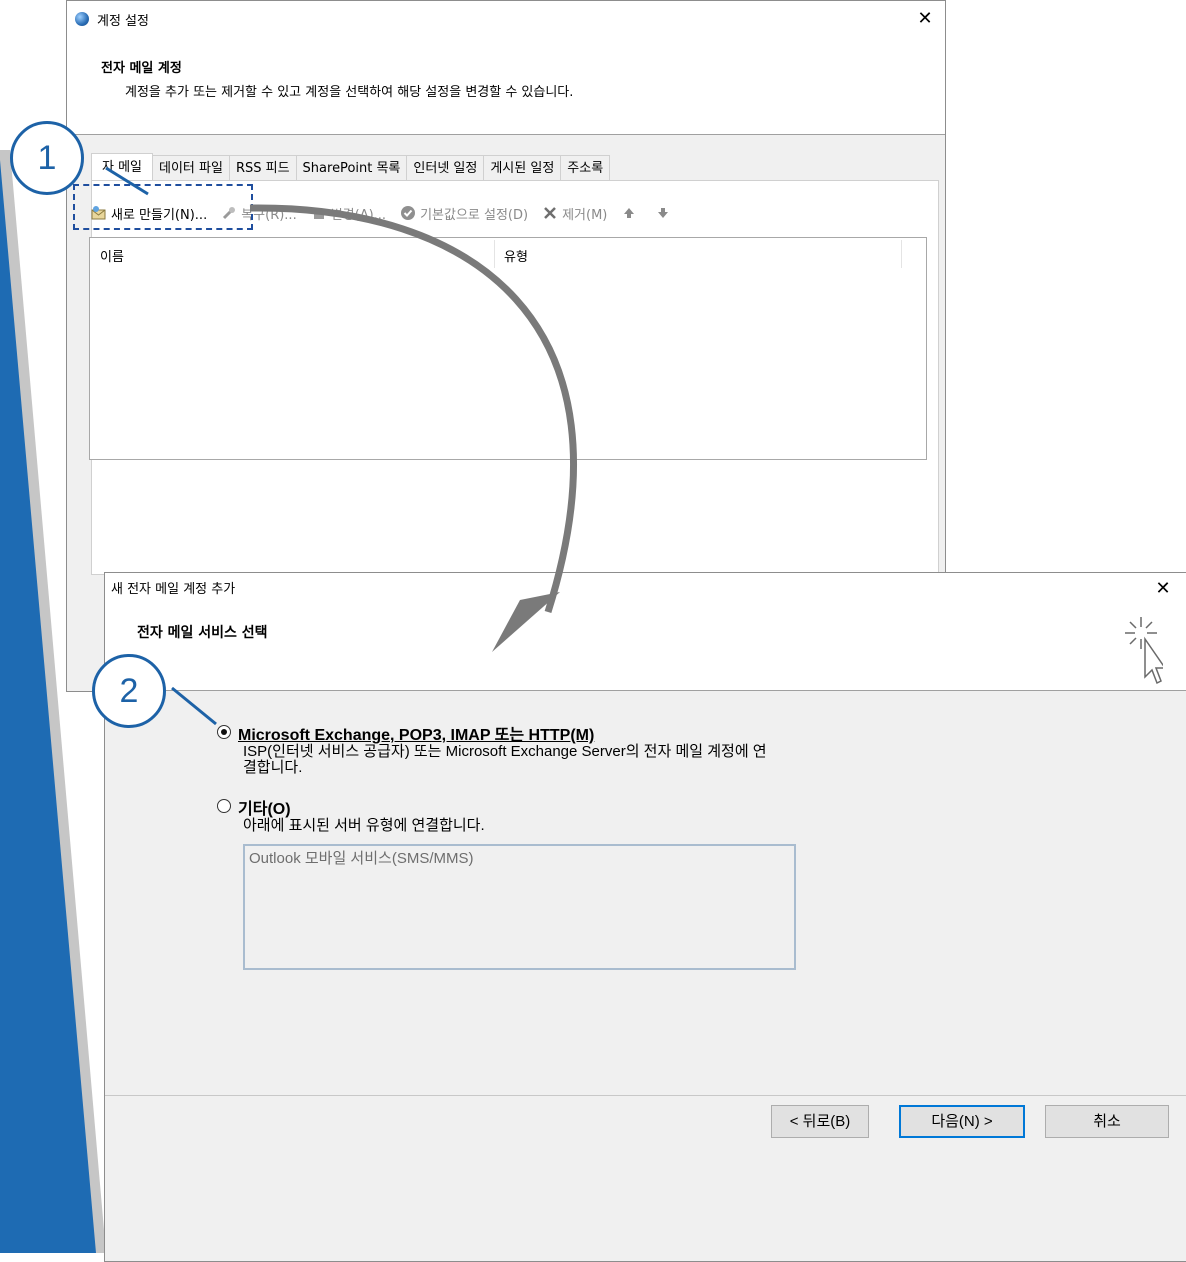  I want to click on new-button-highlight, so click(163, 207).